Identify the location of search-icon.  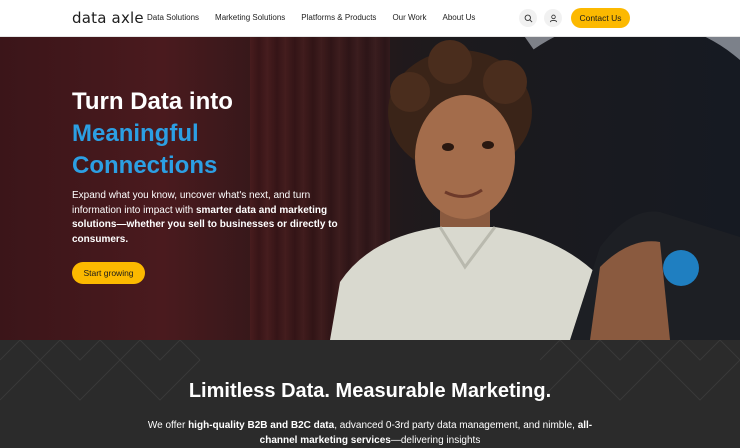
(528, 18).